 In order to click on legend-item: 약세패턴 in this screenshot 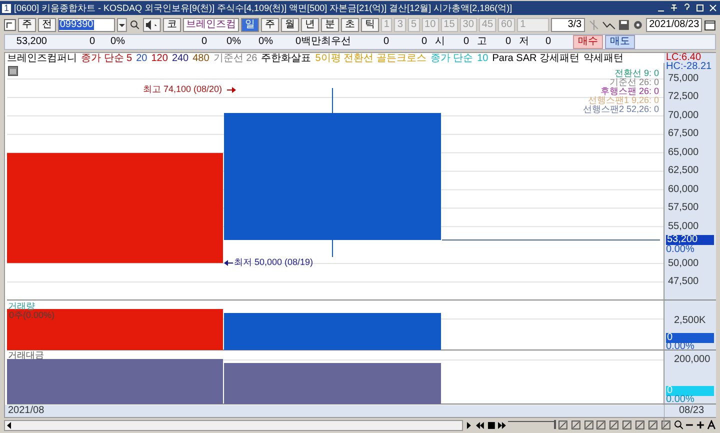, I will do `click(604, 59)`.